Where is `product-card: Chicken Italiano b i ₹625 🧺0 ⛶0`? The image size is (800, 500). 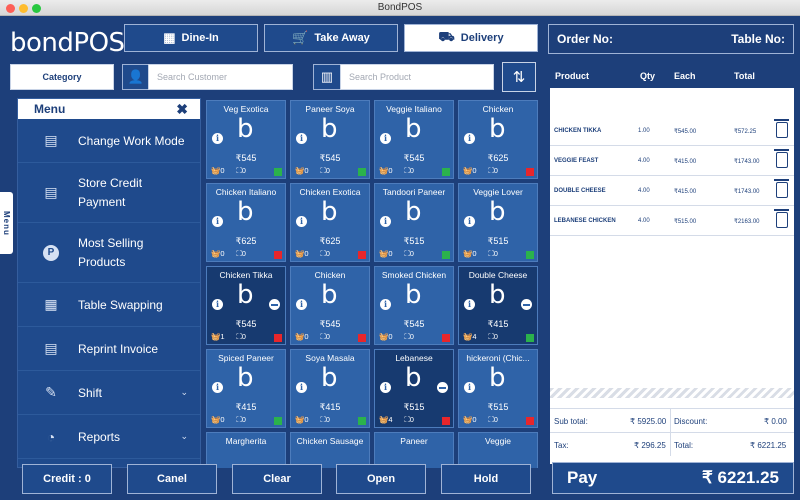
product-card: Chicken Italiano b i ₹625 🧺0 ⛶0 is located at coordinates (246, 222).